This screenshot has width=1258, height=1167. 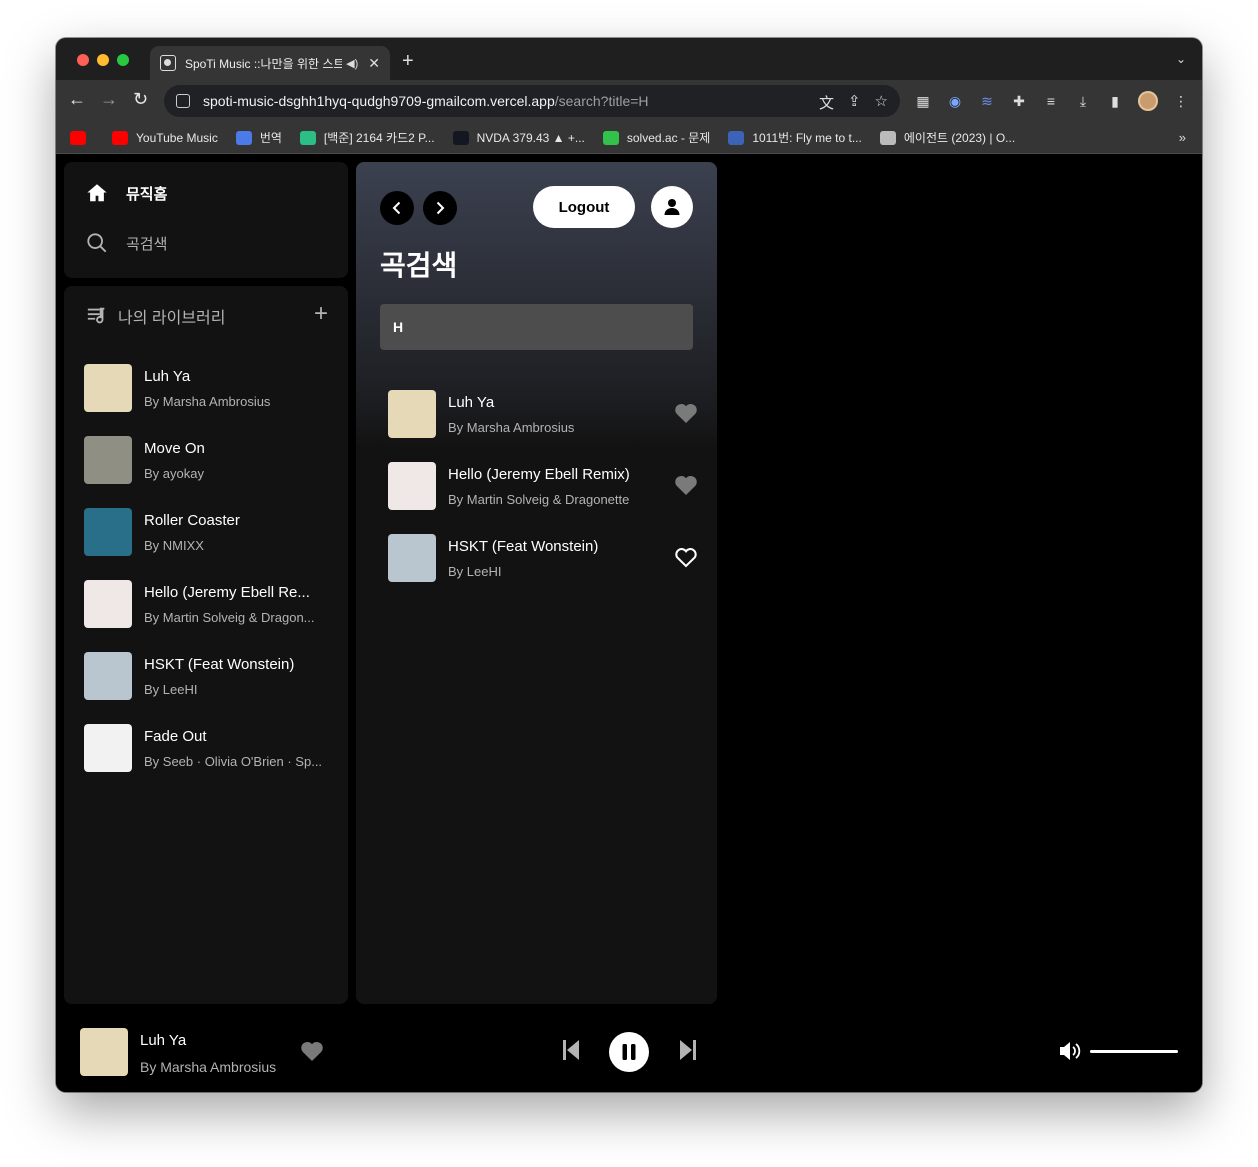 I want to click on close-tab-icon: ✕, so click(x=374, y=63).